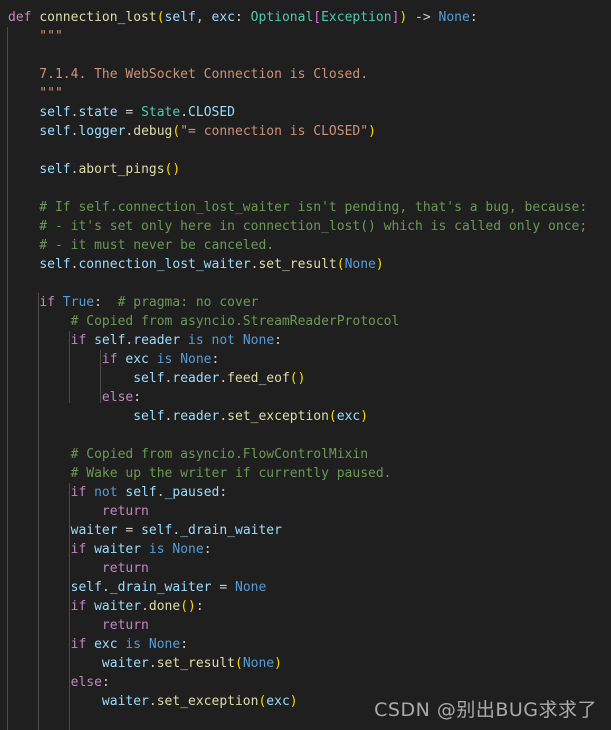  What do you see at coordinates (133, 302) in the screenshot?
I see `code-line: if True: # pragma: no cover` at bounding box center [133, 302].